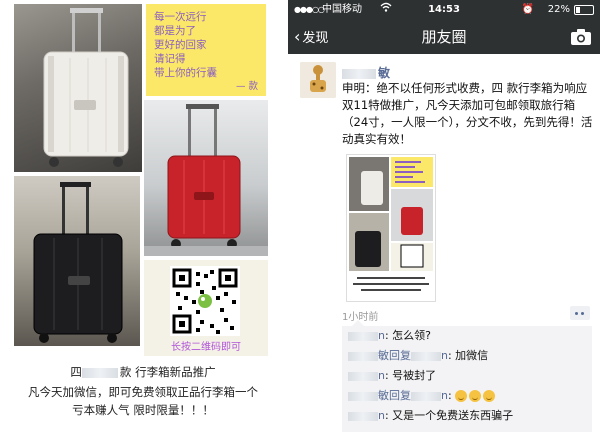 This screenshot has height=441, width=600. I want to click on quote-note: 每一次远行 都是为了 更好的回家 请记得 带上你的行囊 — 款, so click(206, 50).